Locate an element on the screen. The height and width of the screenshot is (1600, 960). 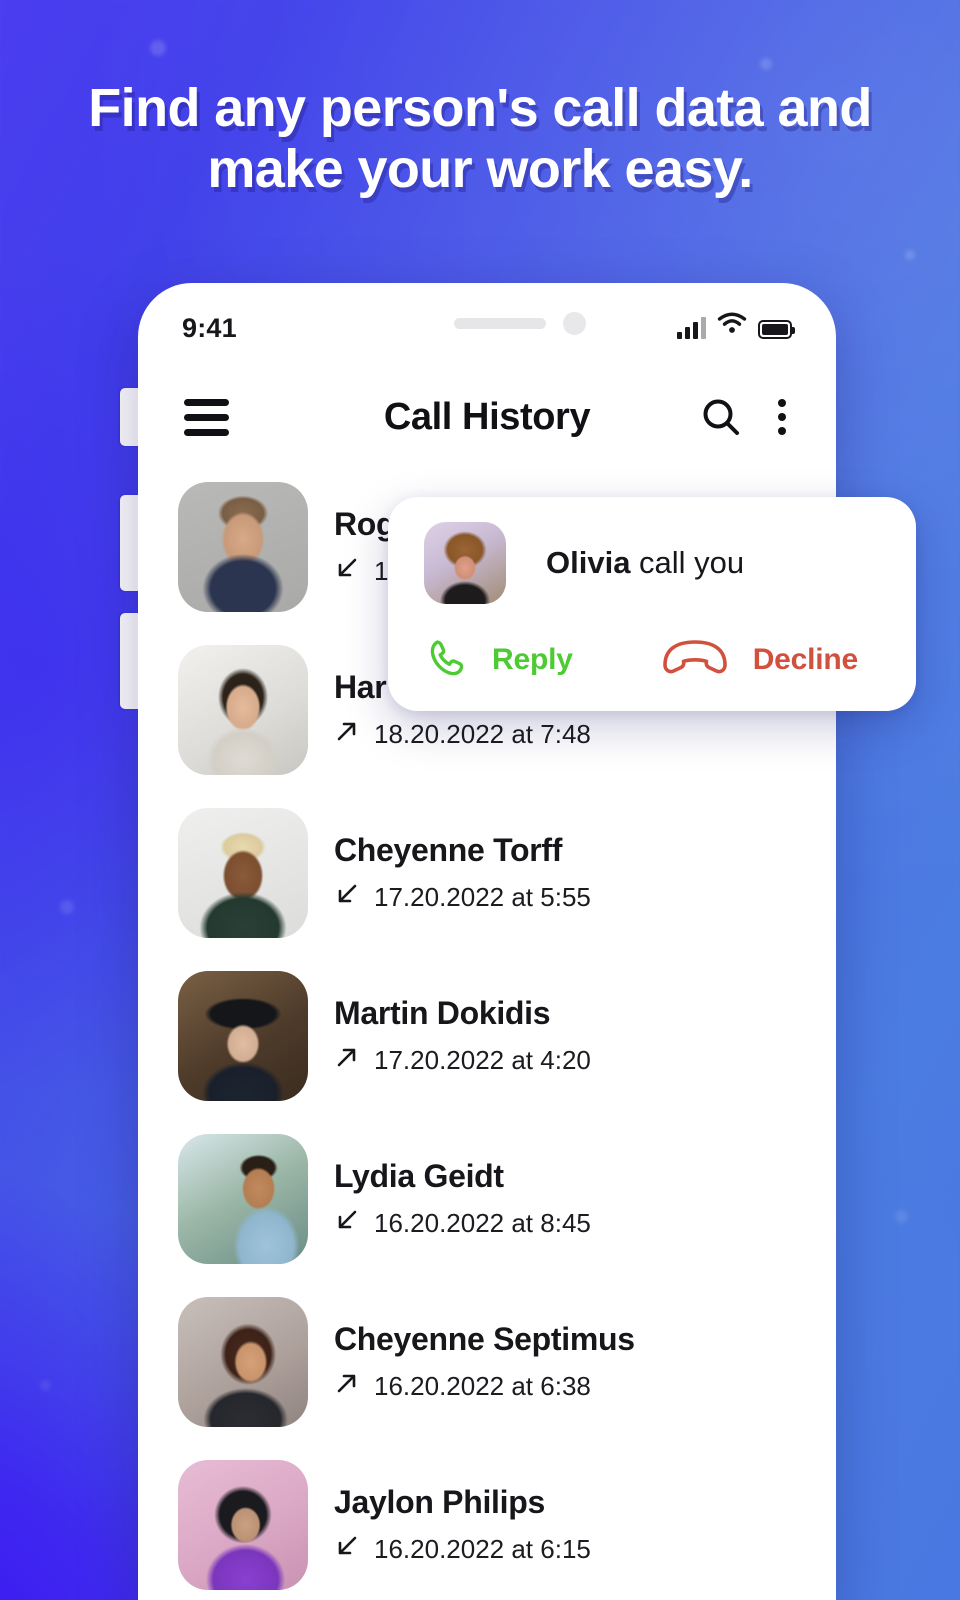
call-list-item: Lydia Geidt 16.20.2022 at 8:45 is located at coordinates (487, 1198).